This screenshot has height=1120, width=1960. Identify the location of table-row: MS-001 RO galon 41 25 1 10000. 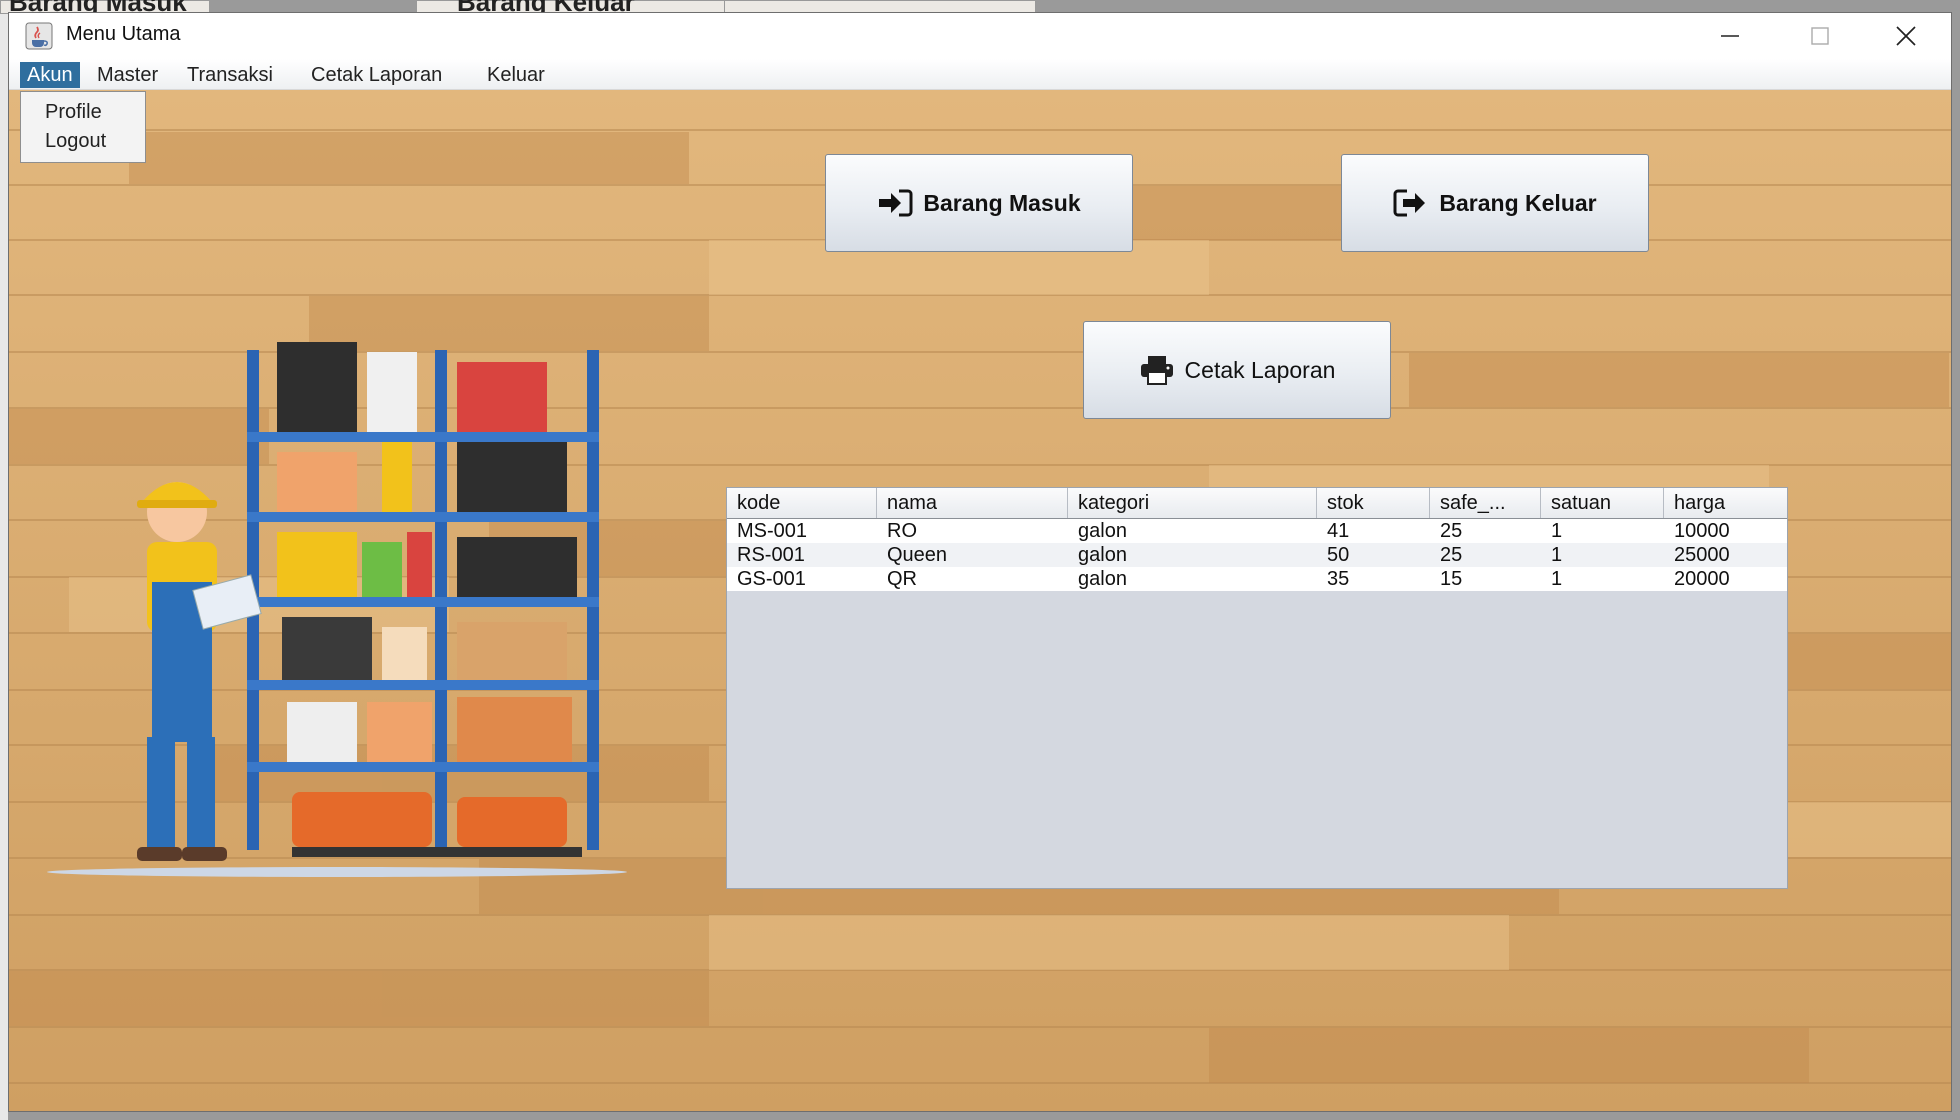
(1257, 531).